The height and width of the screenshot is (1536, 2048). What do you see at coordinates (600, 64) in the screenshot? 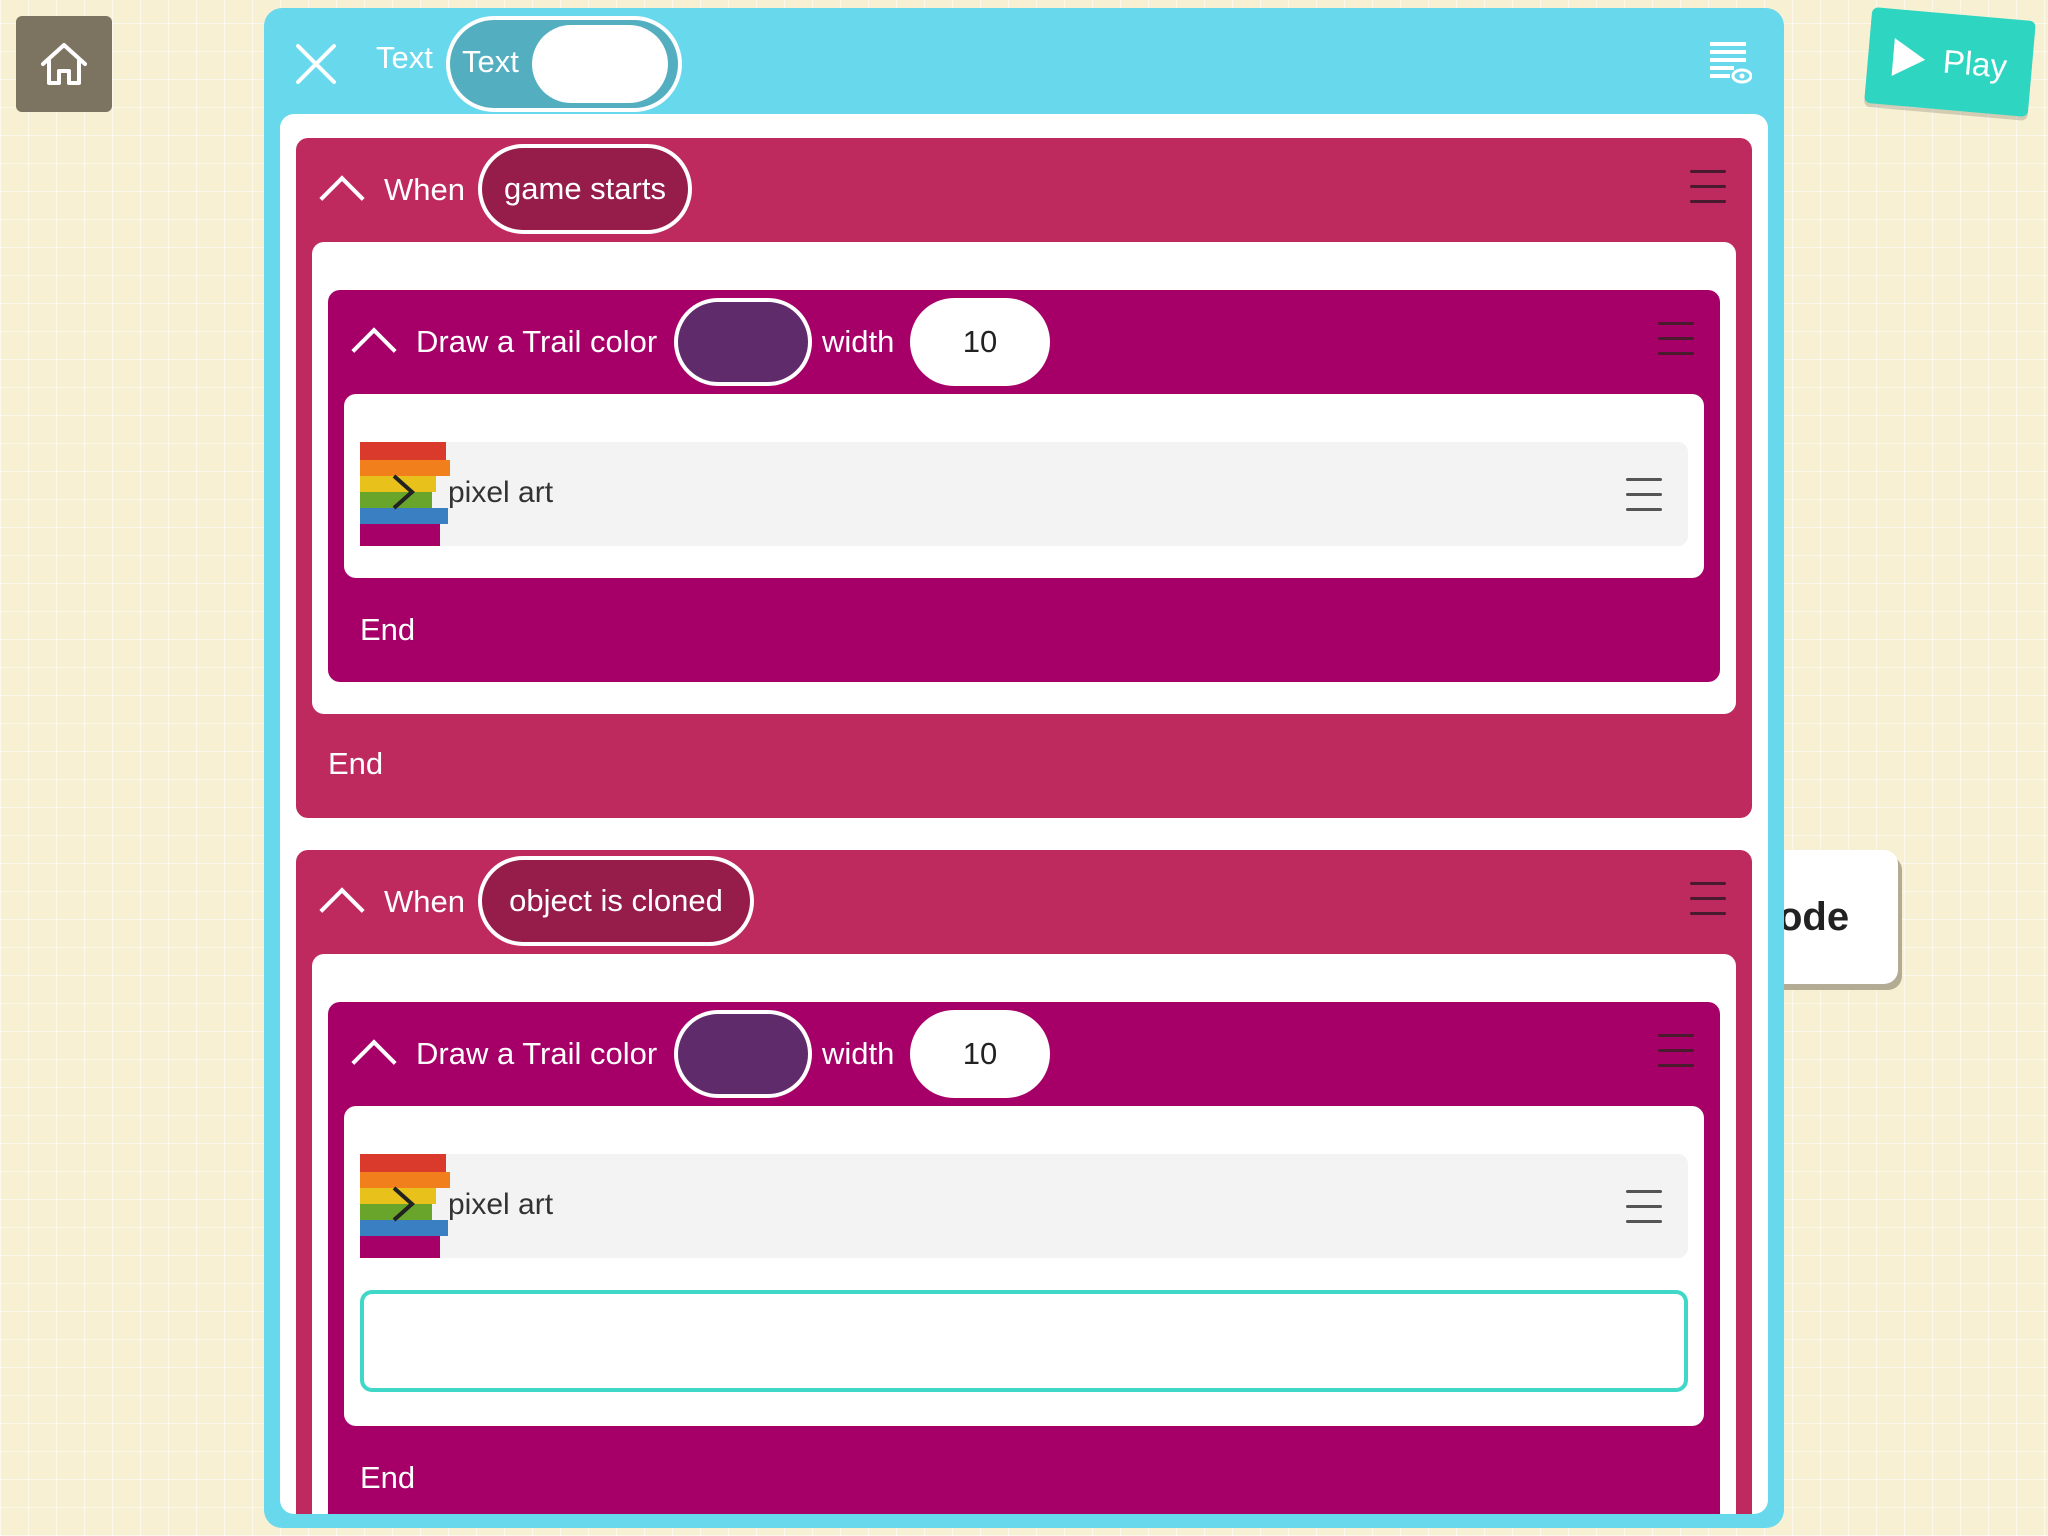
I see `toggle-knob` at bounding box center [600, 64].